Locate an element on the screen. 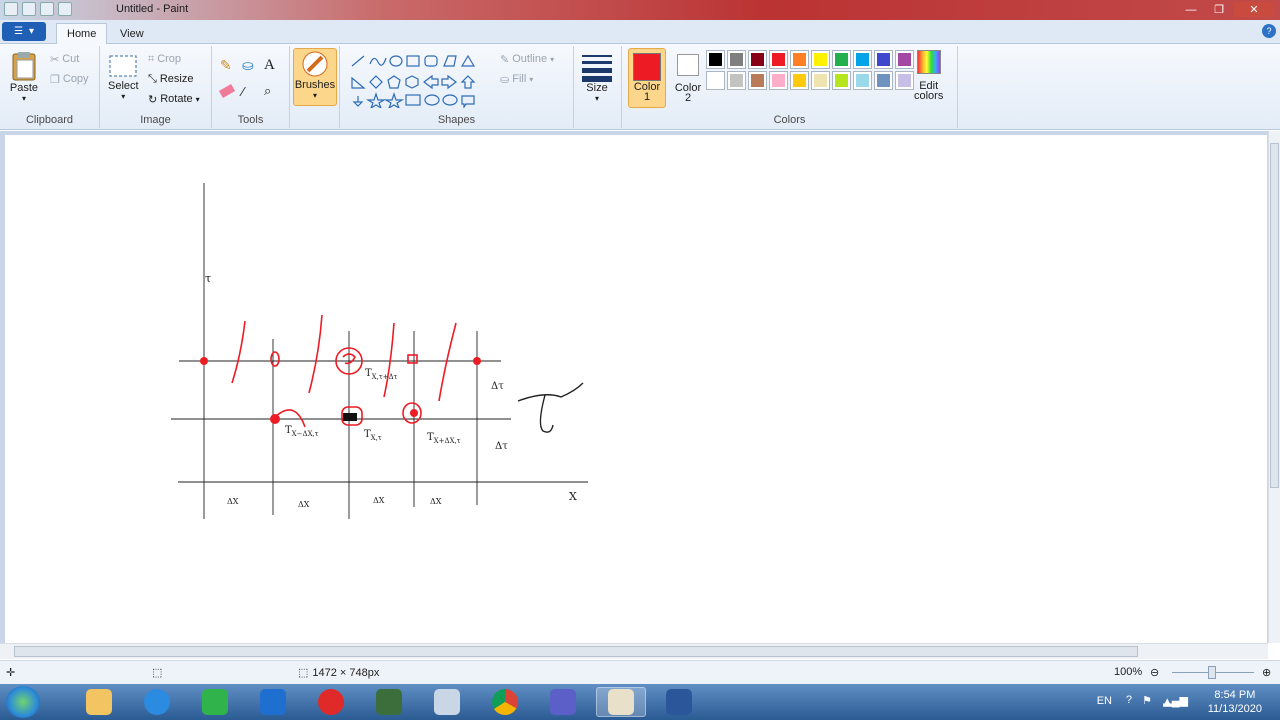 The height and width of the screenshot is (720, 1280). maximize-button: ❐ is located at coordinates (1219, 9).